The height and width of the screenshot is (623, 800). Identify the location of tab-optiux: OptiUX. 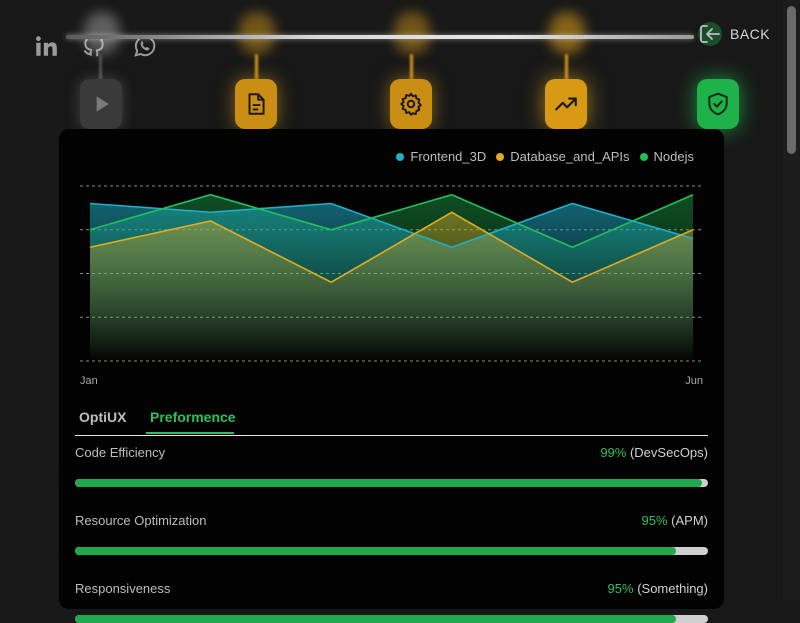
(102, 419).